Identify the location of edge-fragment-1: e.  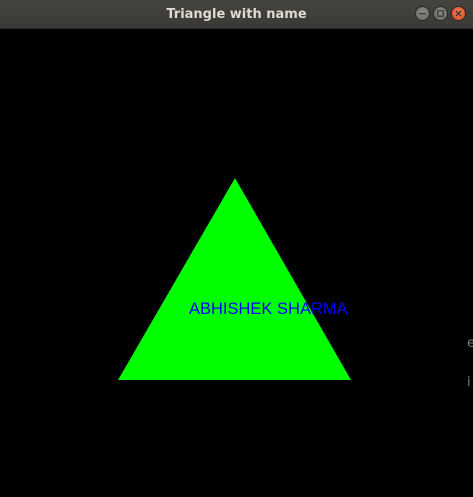
(470, 344).